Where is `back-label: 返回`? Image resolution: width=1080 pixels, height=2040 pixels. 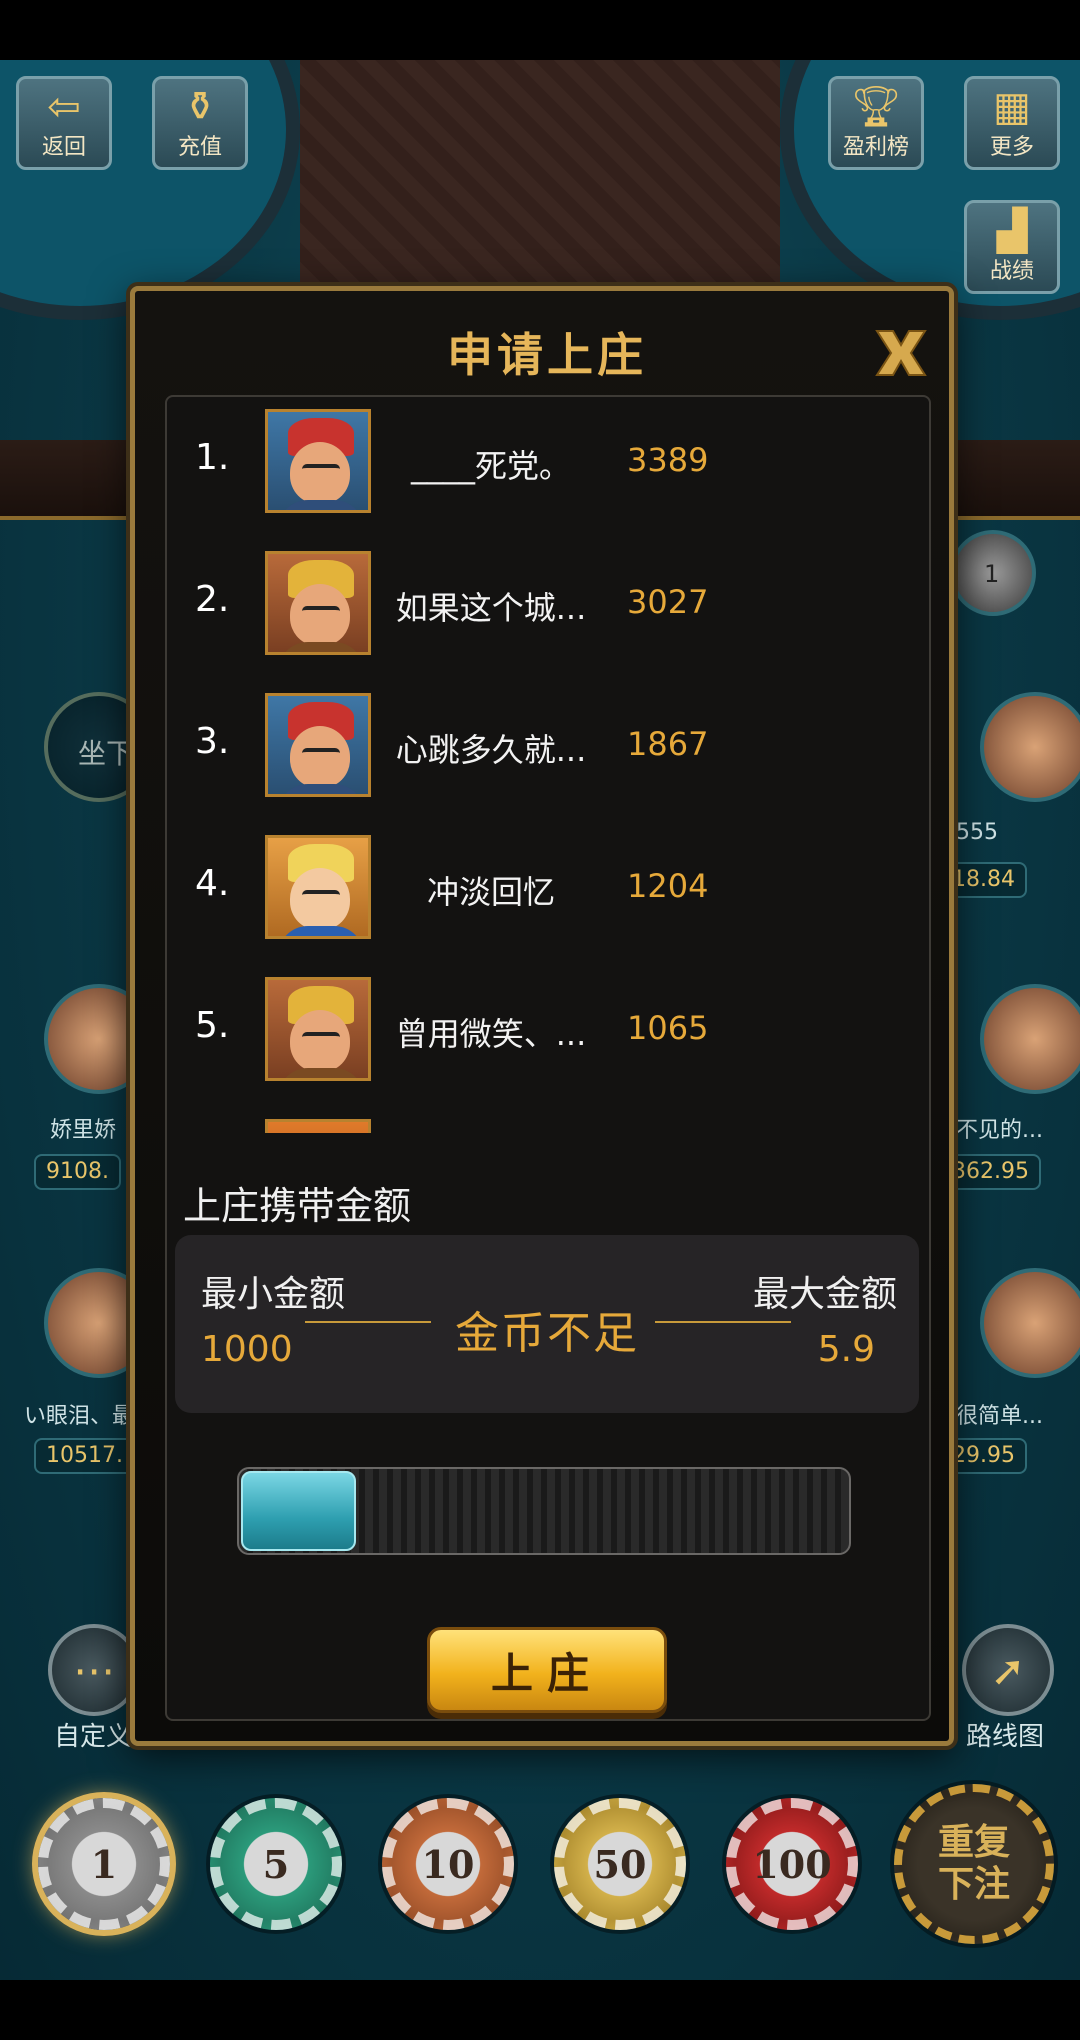
back-label: 返回 is located at coordinates (63, 147).